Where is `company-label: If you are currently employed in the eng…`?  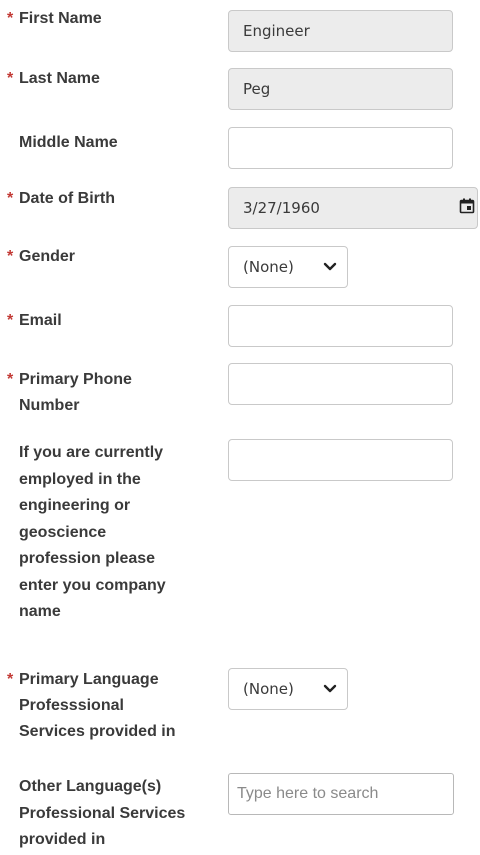 company-label: If you are currently employed in the eng… is located at coordinates (92, 532).